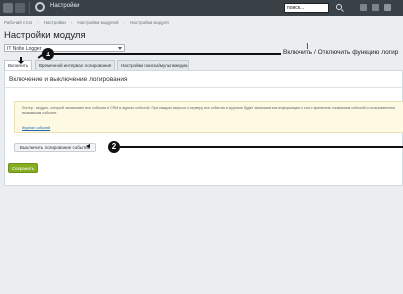  What do you see at coordinates (88, 146) in the screenshot?
I see `arrow-left-icon` at bounding box center [88, 146].